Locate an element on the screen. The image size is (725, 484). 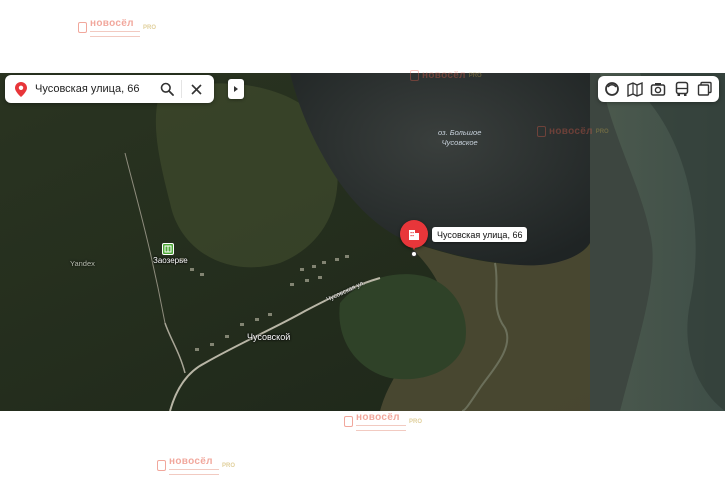
building-icon is located at coordinates (414, 235).